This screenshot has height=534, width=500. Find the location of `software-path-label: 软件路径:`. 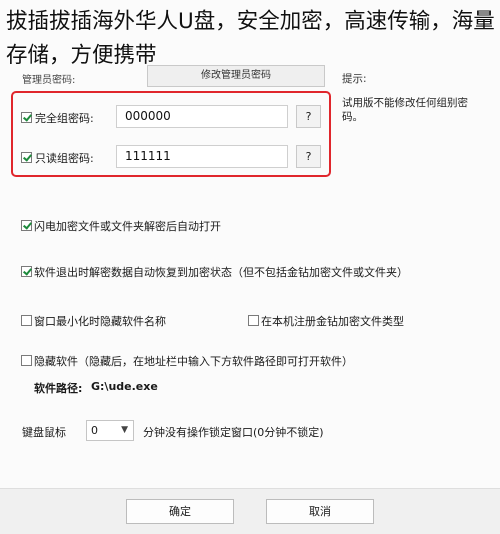

software-path-label: 软件路径: is located at coordinates (58, 388).